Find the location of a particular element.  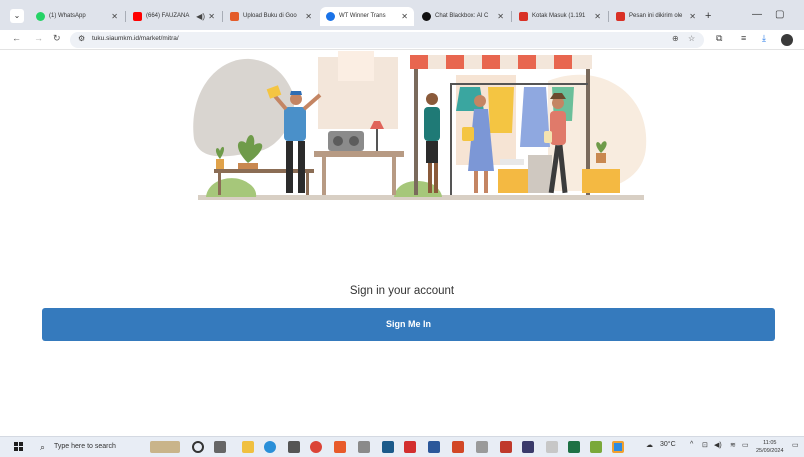

globe-icon is located at coordinates (330, 16).